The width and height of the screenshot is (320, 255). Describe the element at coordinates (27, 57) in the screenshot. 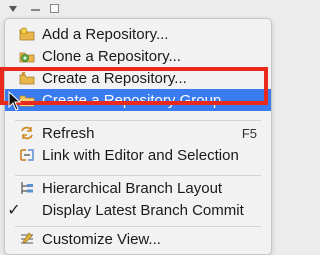

I see `clone-repository-icon` at that location.